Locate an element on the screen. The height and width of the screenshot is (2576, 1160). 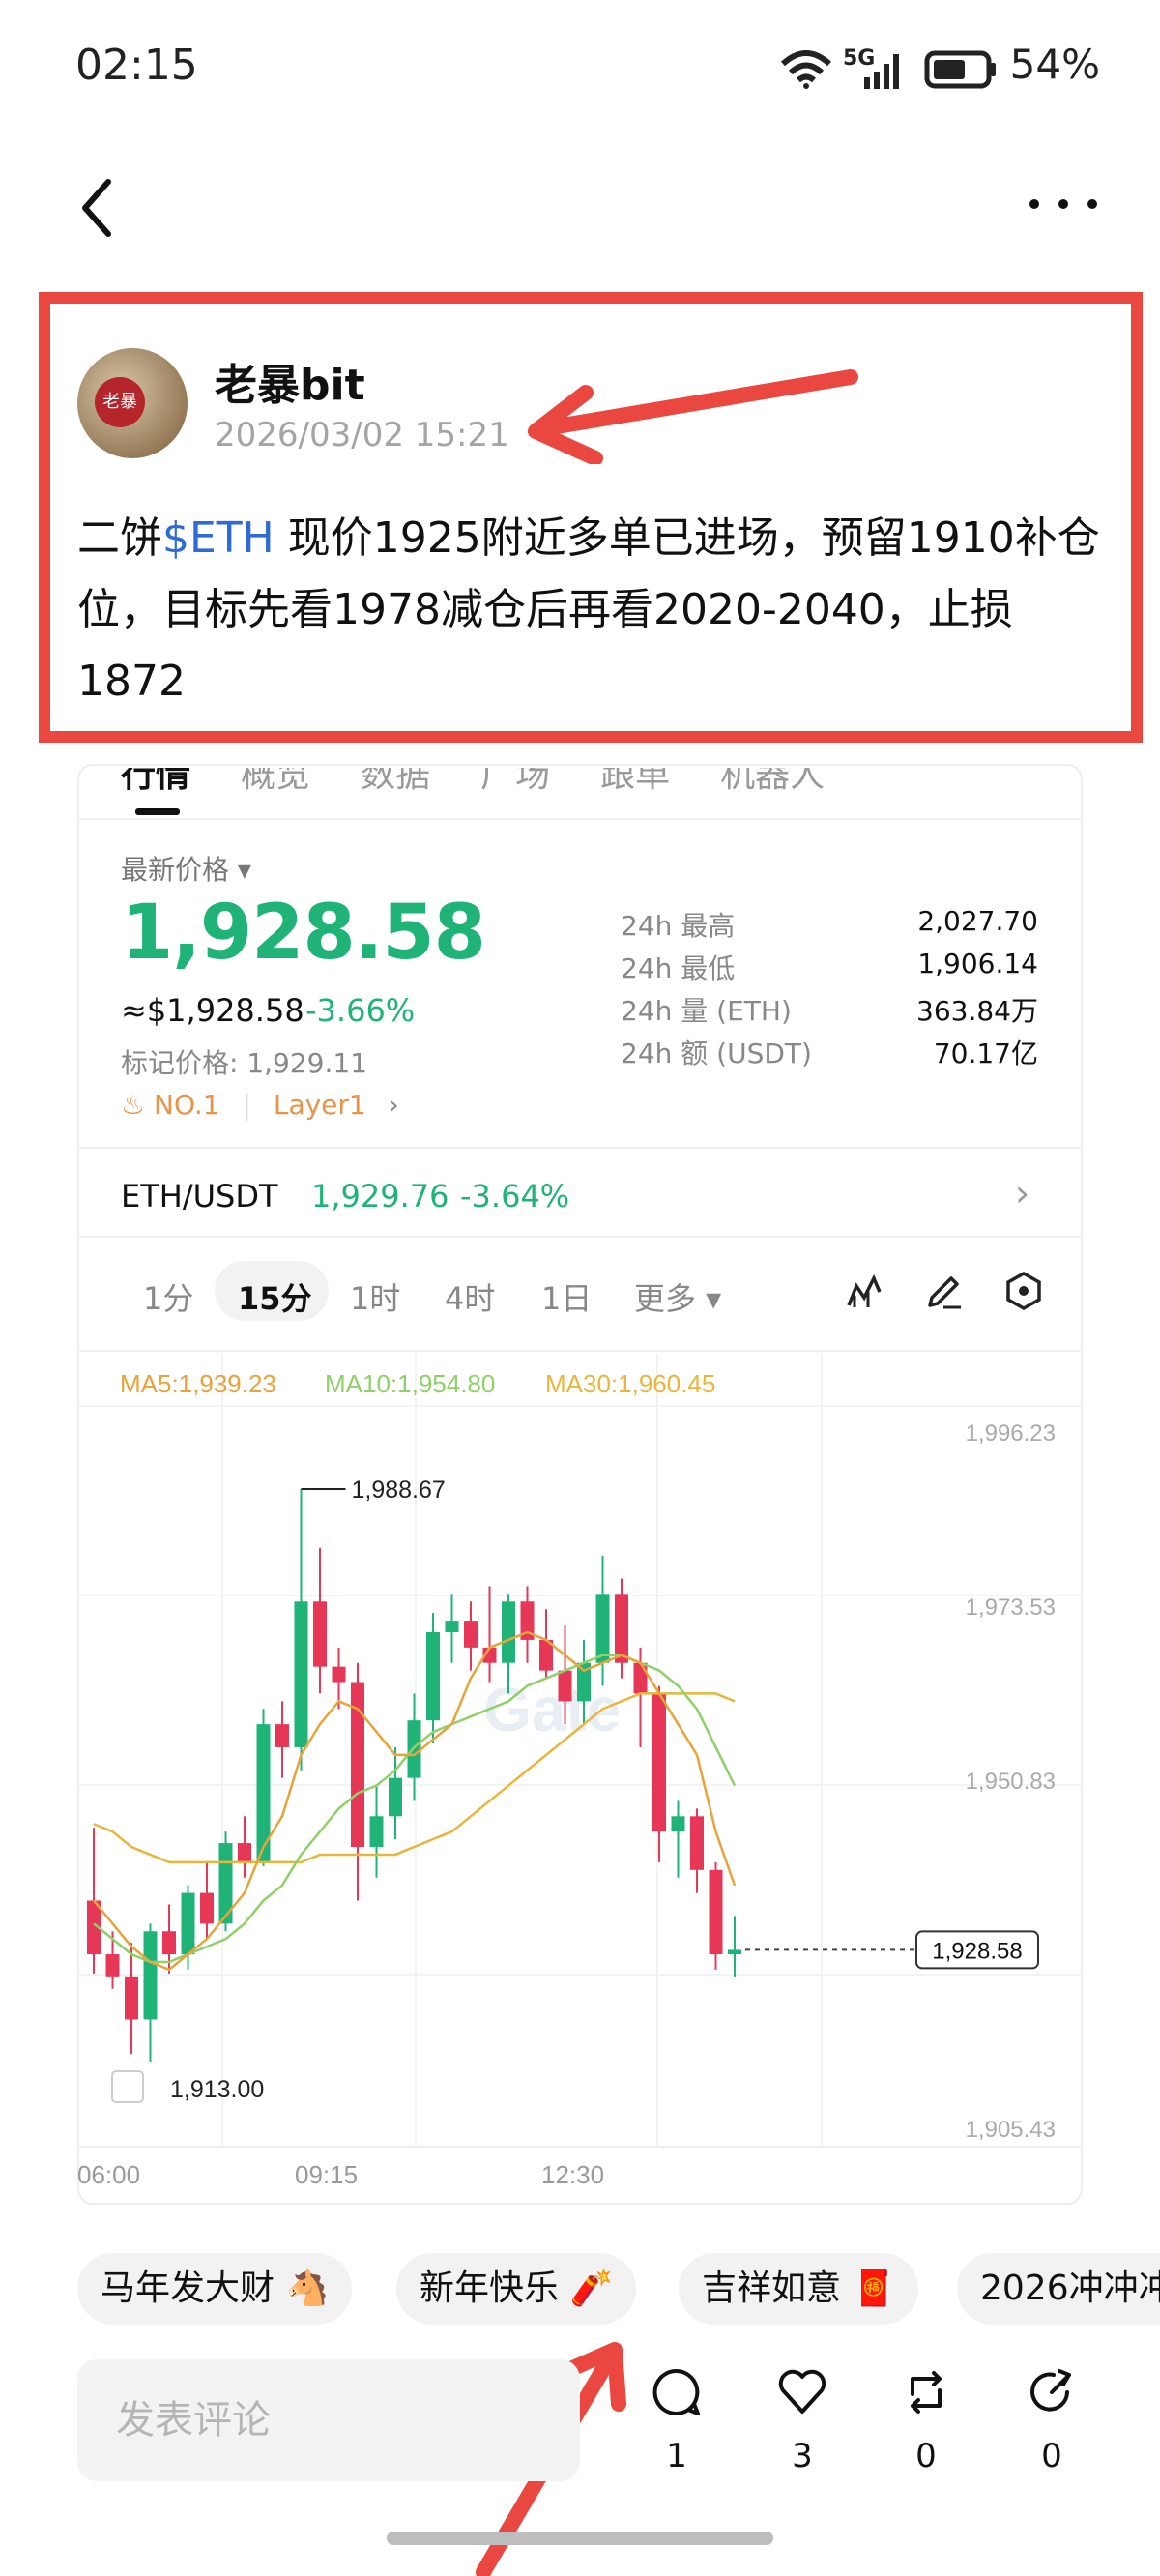
interval-15m: 15分 is located at coordinates (275, 1296).